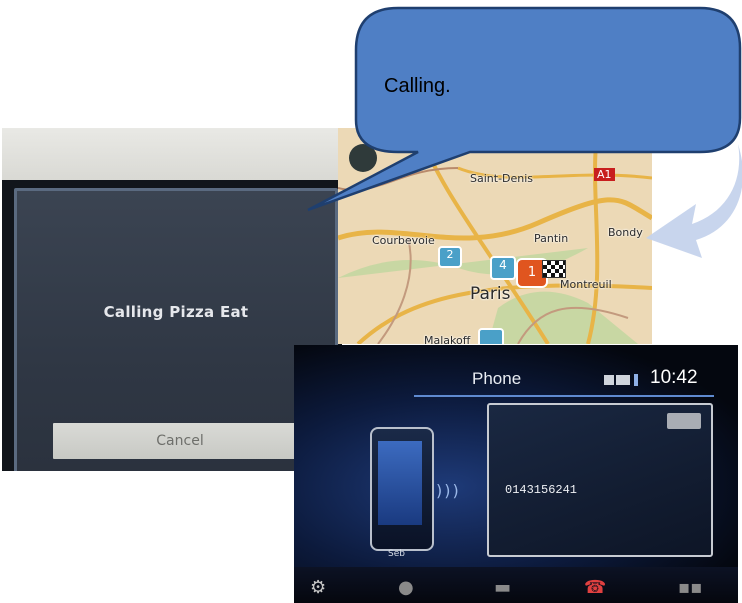 This screenshot has width=742, height=603. I want to click on handsfree-icon: ▬, so click(502, 587).